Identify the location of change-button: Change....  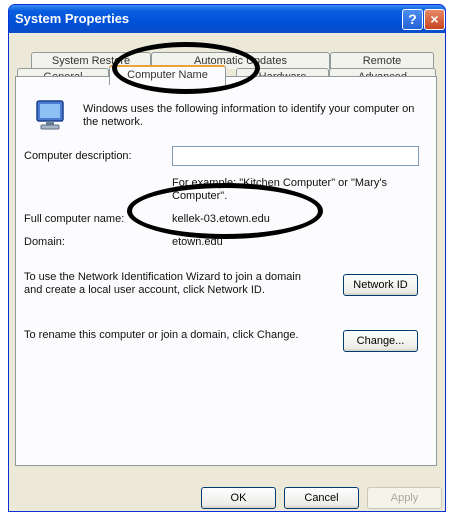
(380, 341).